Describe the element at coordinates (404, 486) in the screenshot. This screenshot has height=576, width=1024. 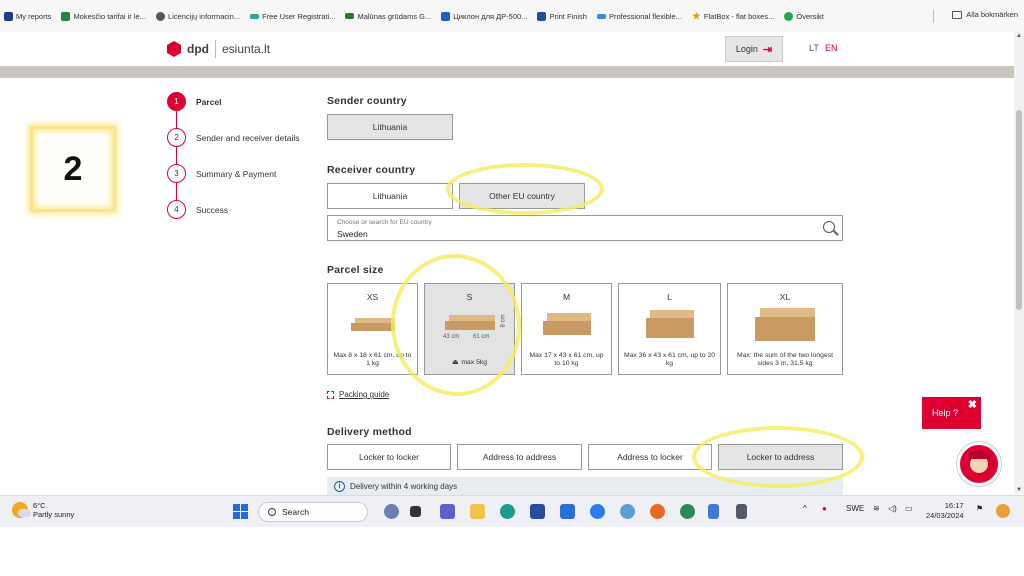
I see `delivery-info-text: Delivery within 4 working days` at that location.